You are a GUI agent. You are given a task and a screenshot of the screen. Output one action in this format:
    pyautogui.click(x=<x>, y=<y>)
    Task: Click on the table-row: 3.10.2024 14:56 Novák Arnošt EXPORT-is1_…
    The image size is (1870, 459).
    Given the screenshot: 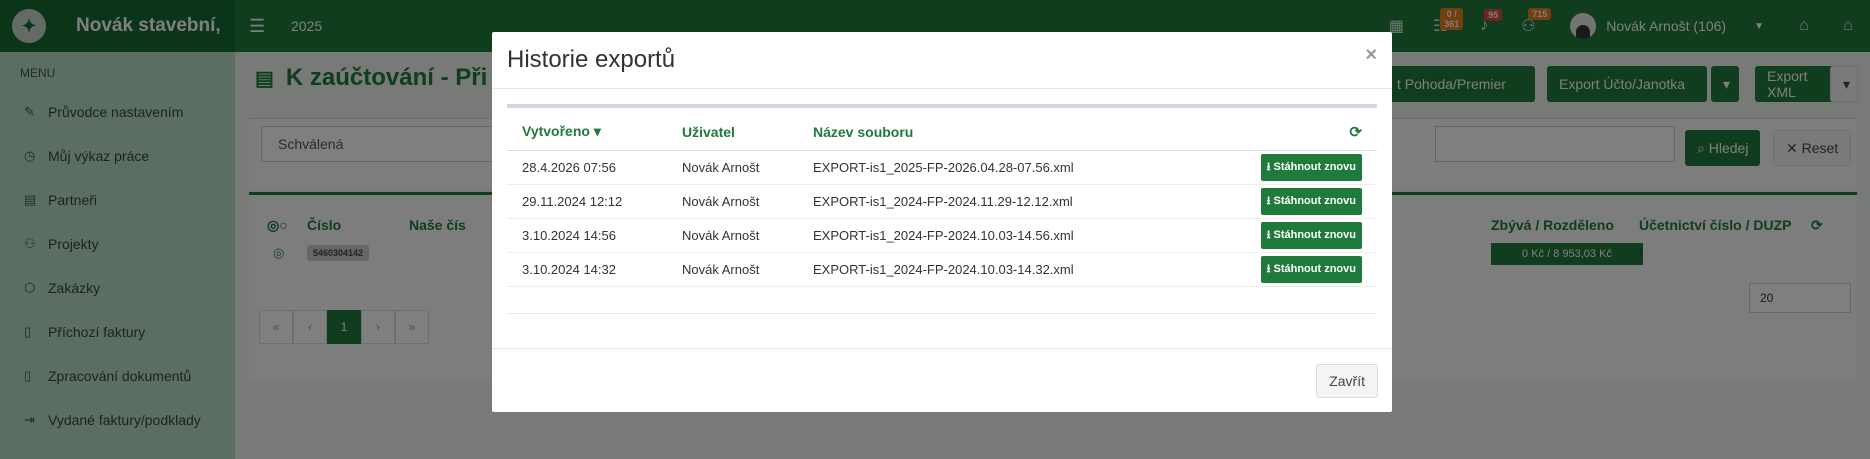 What is the action you would take?
    pyautogui.click(x=942, y=235)
    